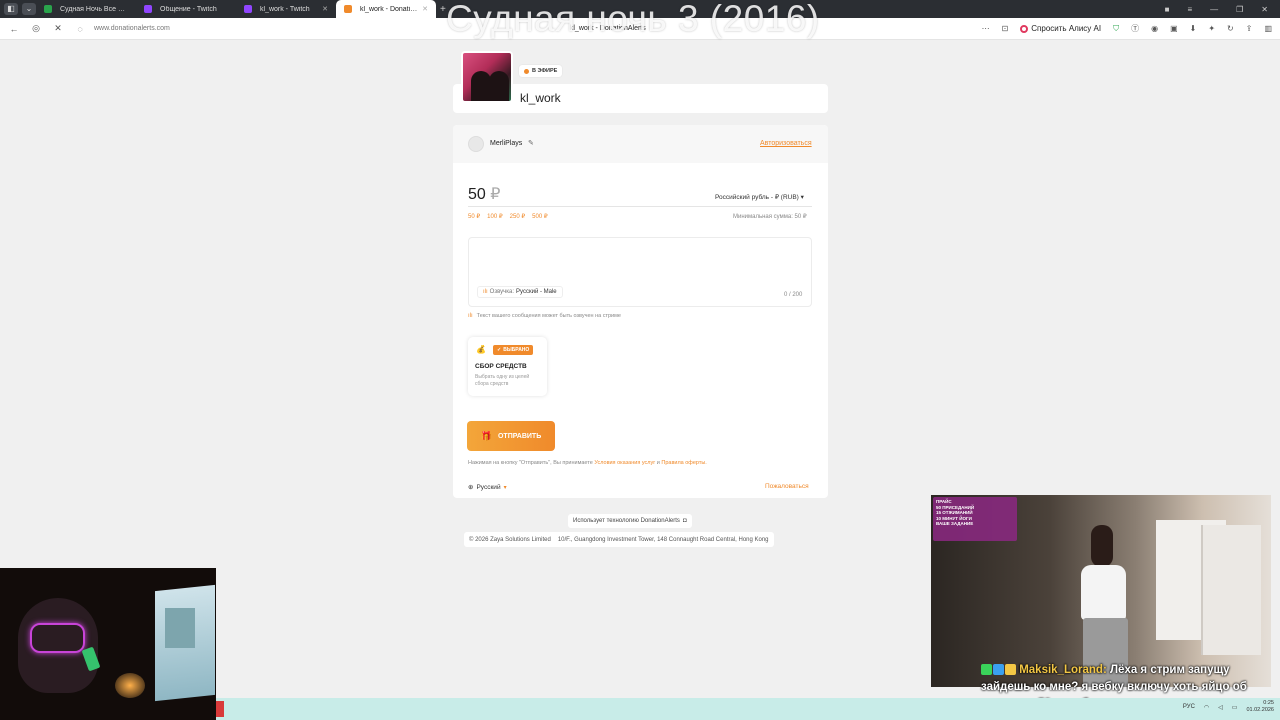 Image resolution: width=1280 pixels, height=720 pixels. Describe the element at coordinates (495, 194) in the screenshot. I see `amount-currency: ₽` at that location.